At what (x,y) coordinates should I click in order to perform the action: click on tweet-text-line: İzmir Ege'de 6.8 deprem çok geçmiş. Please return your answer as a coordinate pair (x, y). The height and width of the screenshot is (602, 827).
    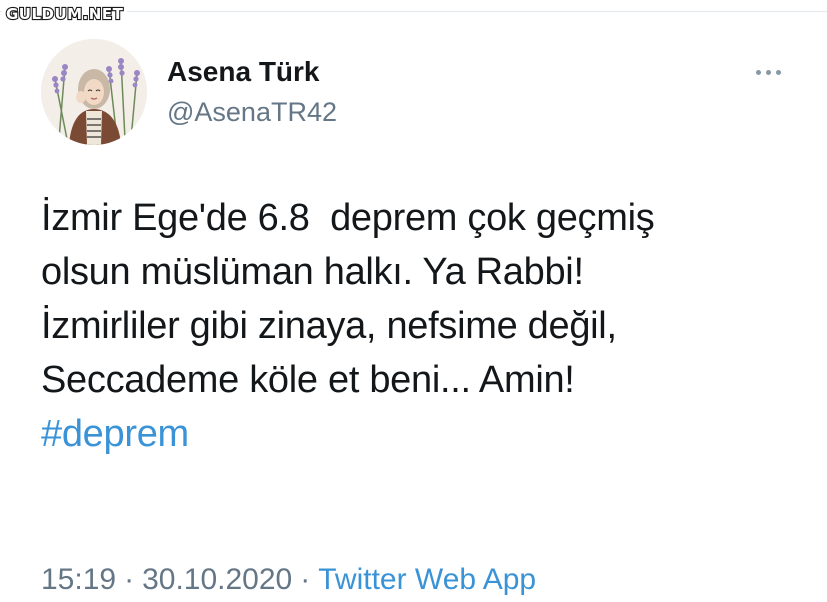
    Looking at the image, I should click on (348, 218).